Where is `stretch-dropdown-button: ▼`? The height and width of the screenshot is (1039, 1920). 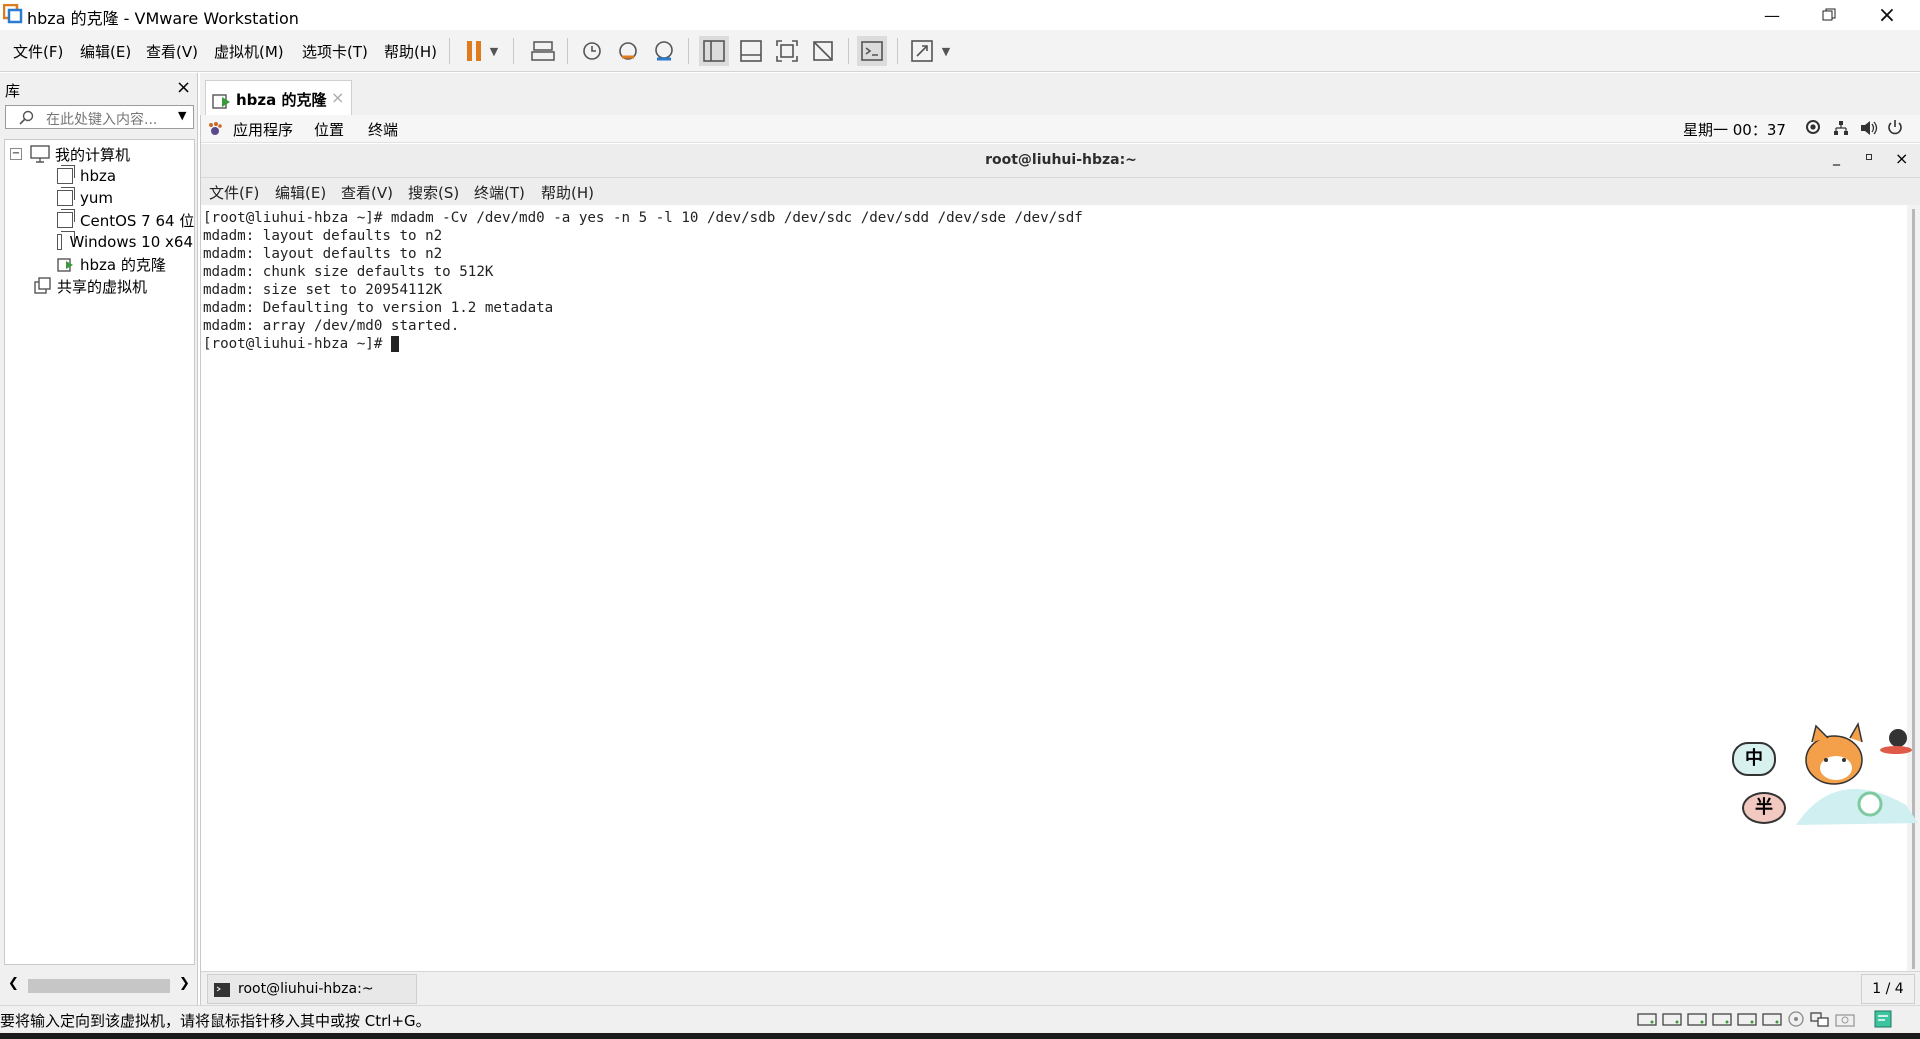
stretch-dropdown-button: ▼ is located at coordinates (946, 51).